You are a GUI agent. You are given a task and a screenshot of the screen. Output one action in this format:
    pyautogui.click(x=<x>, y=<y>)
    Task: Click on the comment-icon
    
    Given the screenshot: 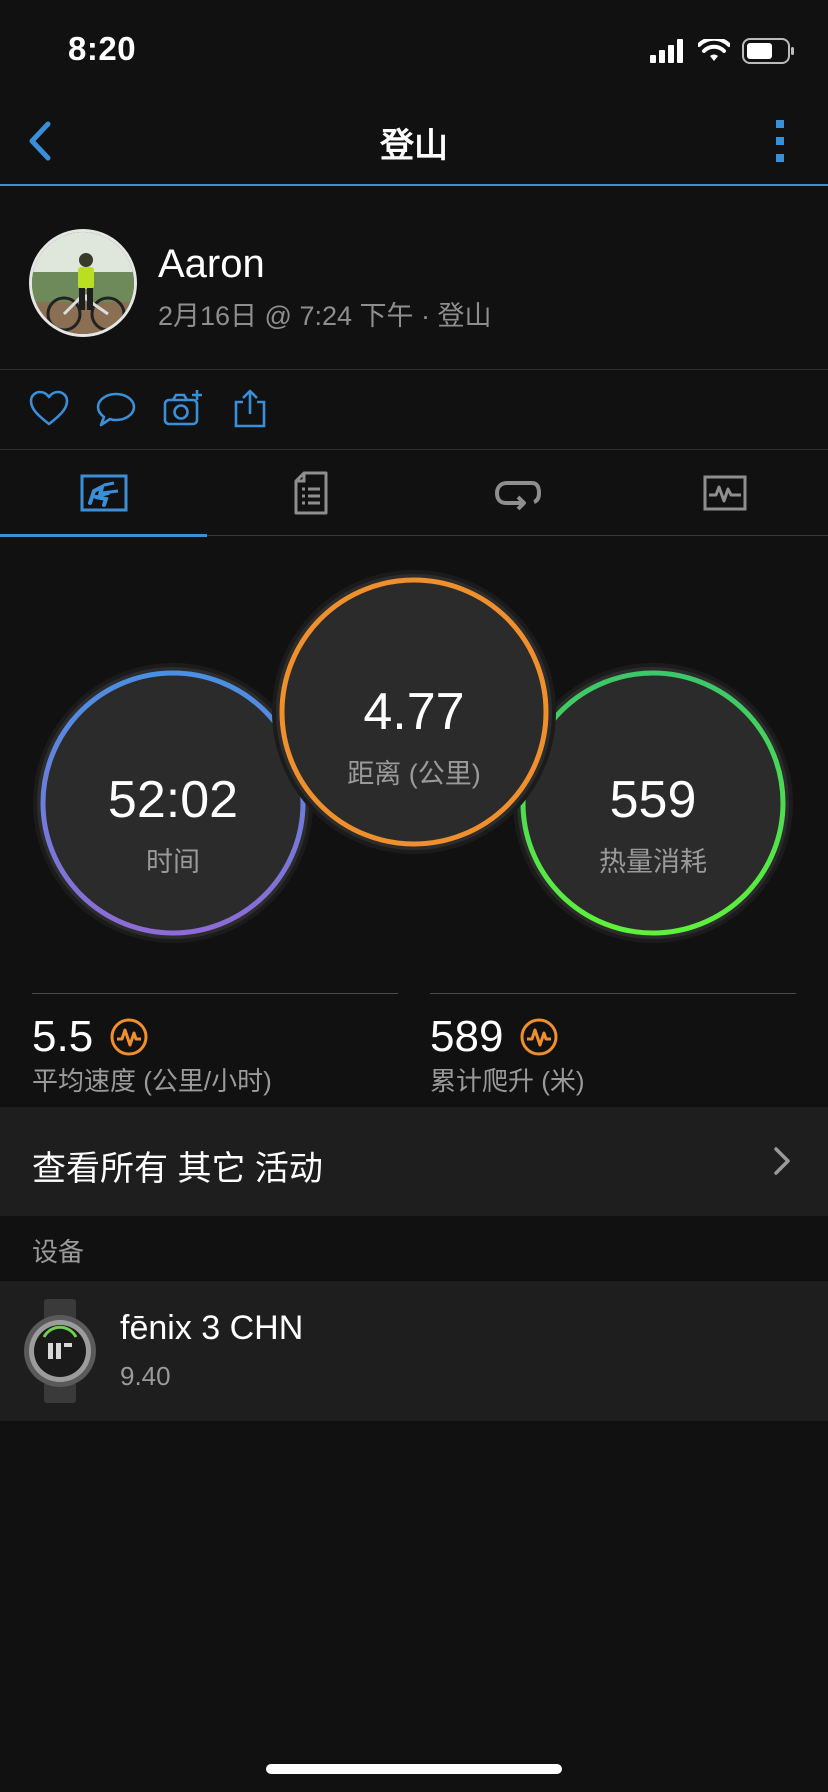 What is the action you would take?
    pyautogui.click(x=116, y=409)
    